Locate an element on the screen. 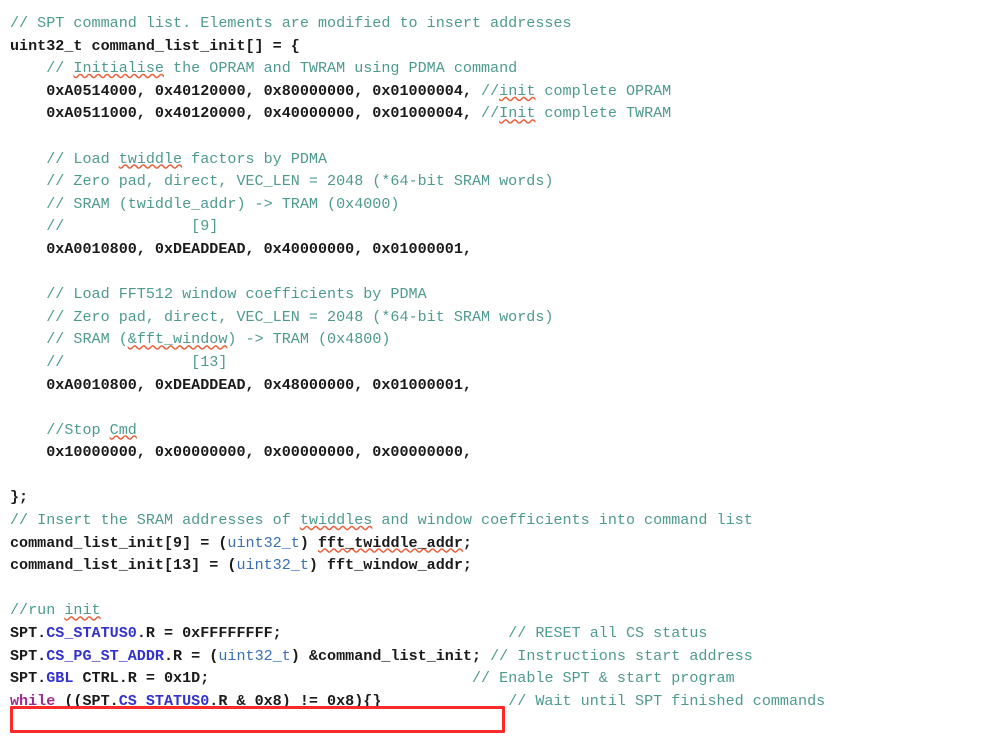 The height and width of the screenshot is (736, 999). code-line: // [9] is located at coordinates (504, 226).